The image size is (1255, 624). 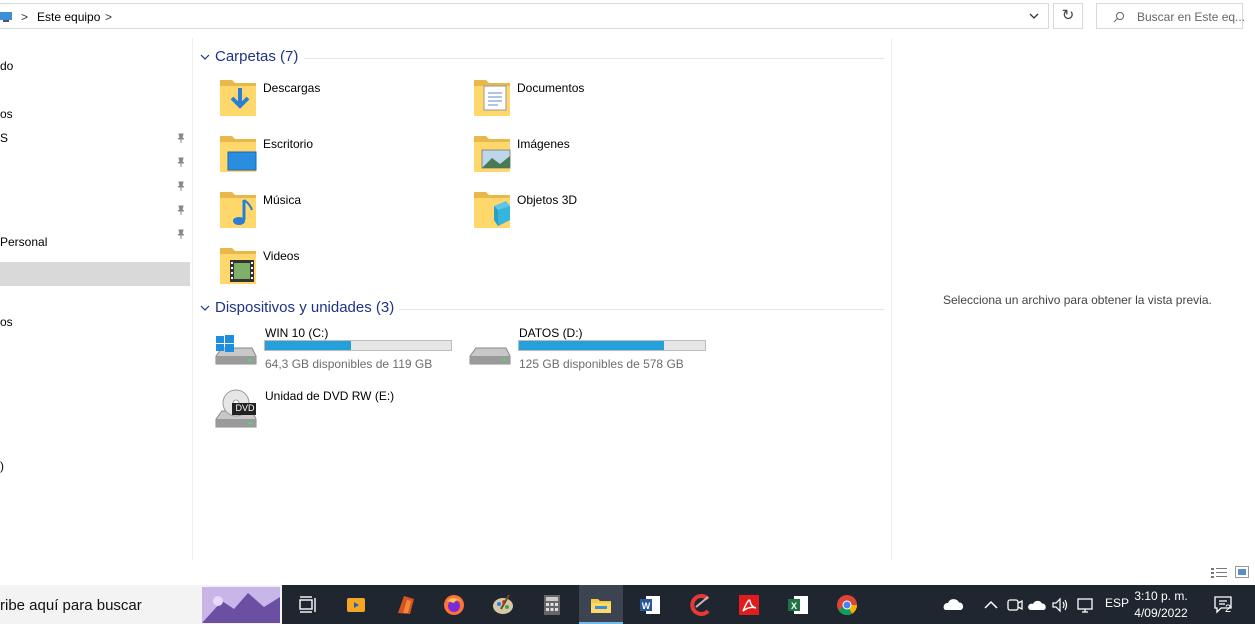 What do you see at coordinates (349, 364) in the screenshot?
I see `drive-free-space: 64,3 GB disponibles de 119 GB` at bounding box center [349, 364].